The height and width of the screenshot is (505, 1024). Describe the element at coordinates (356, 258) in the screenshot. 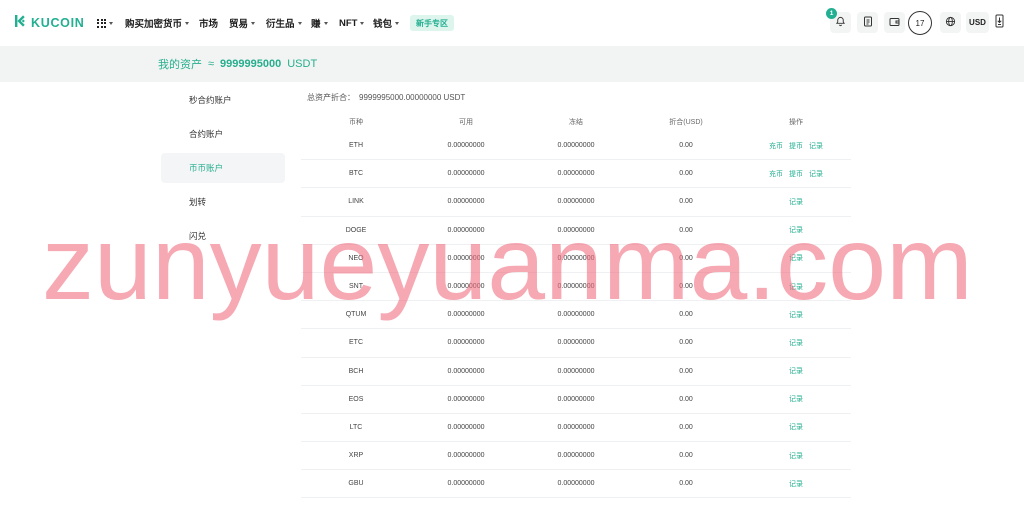

I see `coin-cell: NEO` at that location.